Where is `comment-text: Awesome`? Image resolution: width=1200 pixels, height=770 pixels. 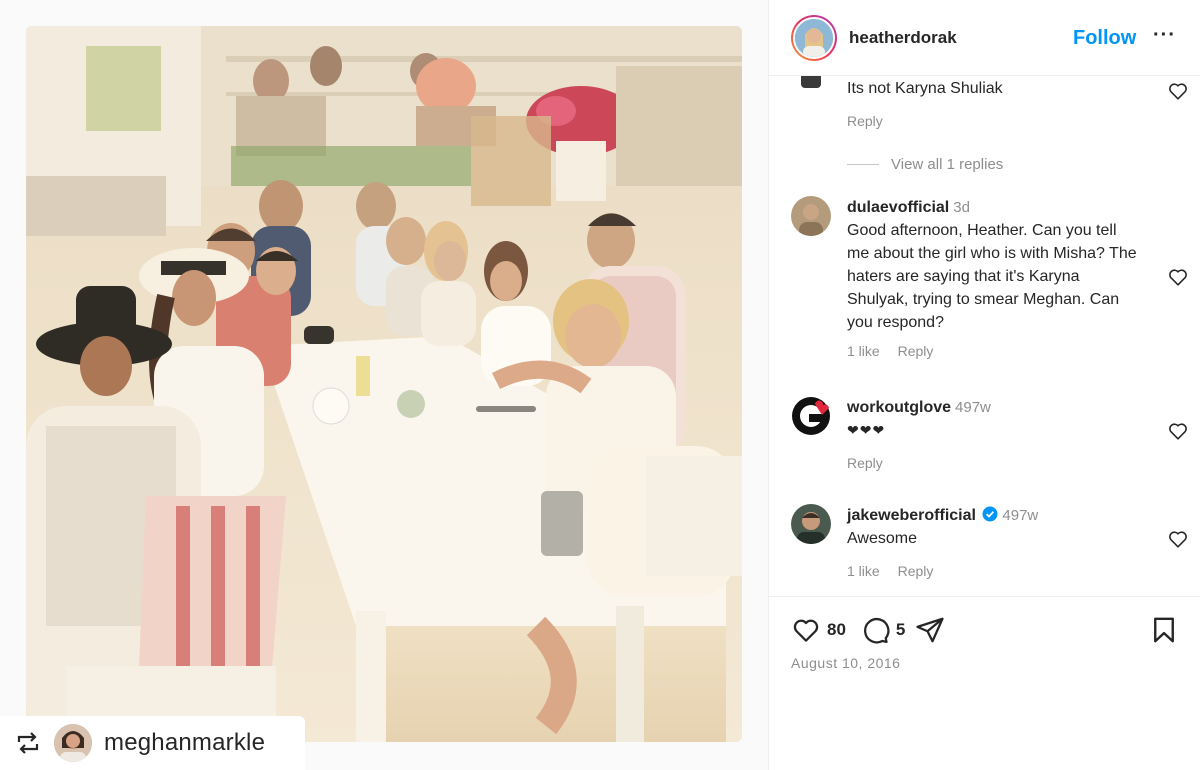
comment-text: Awesome is located at coordinates (882, 538).